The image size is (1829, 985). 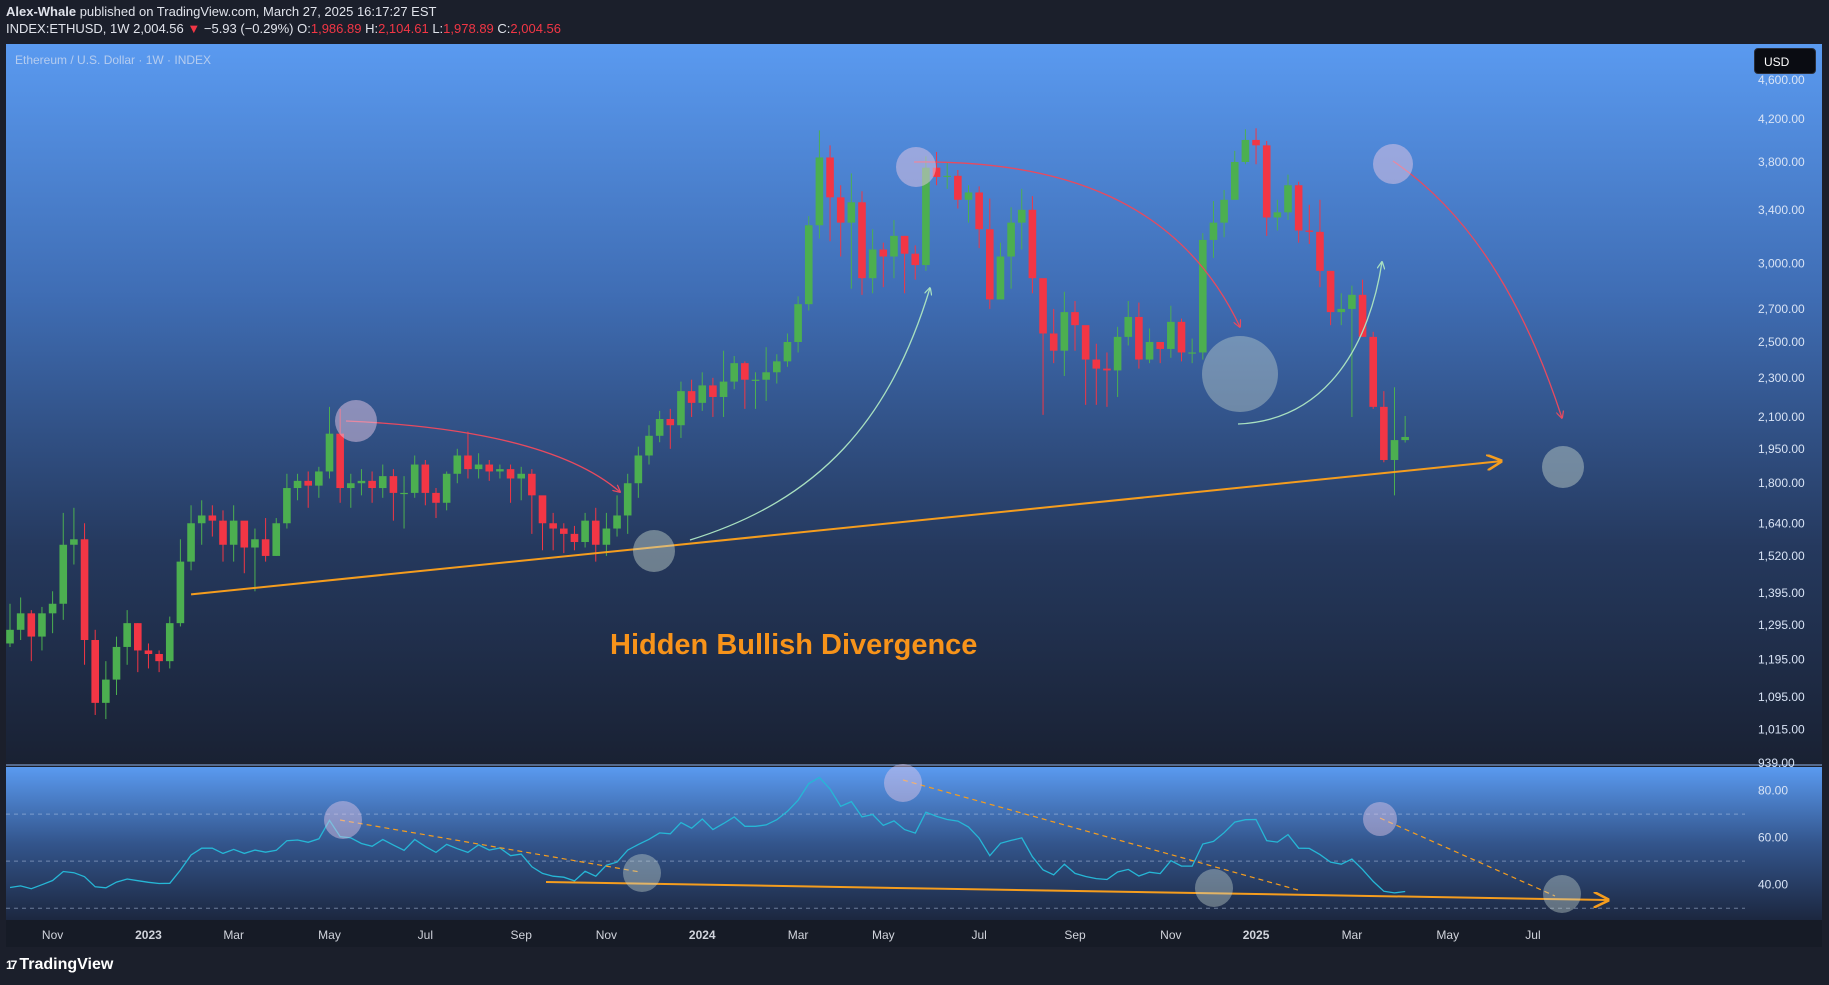 I want to click on time-tick-label: 2023, so click(x=148, y=935).